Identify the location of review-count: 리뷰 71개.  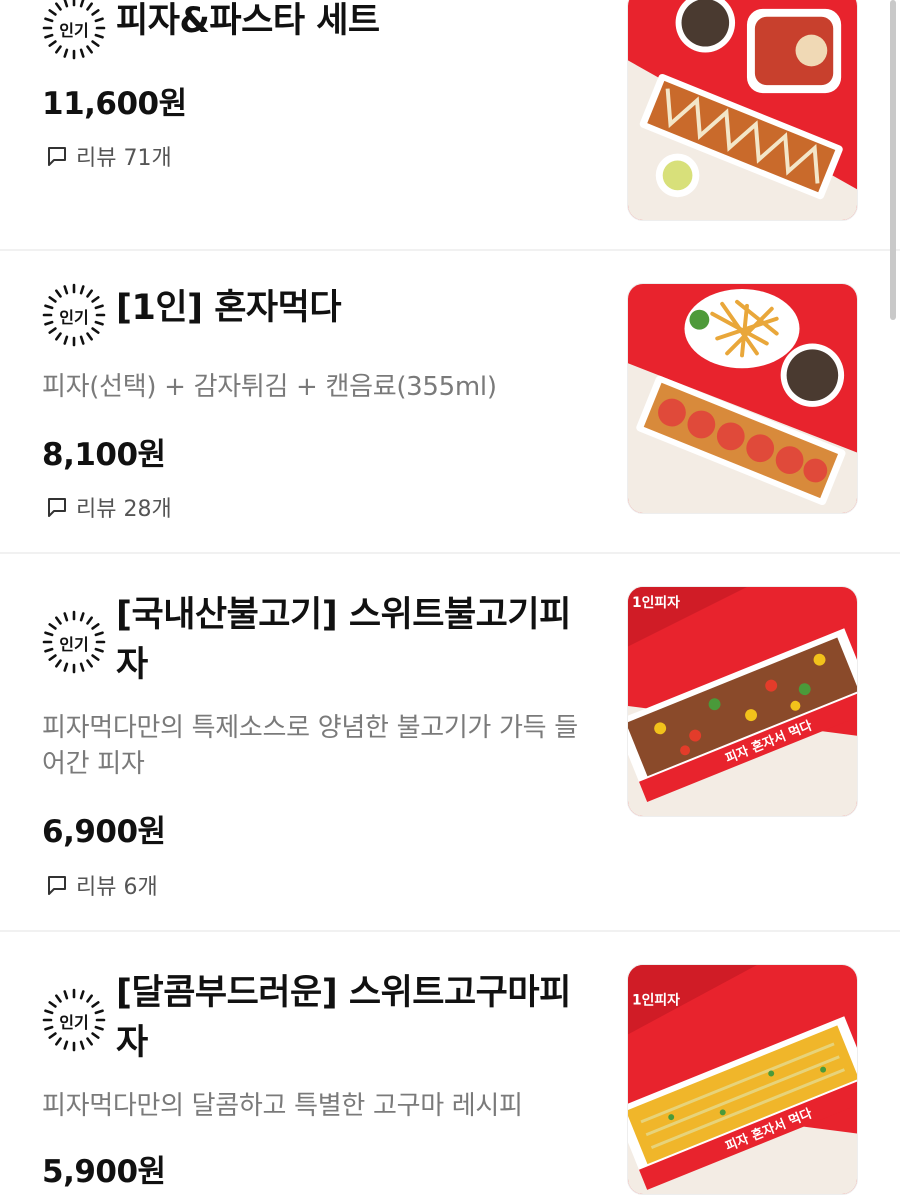
(109, 156).